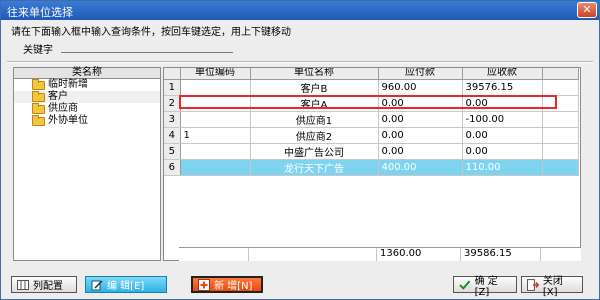  Describe the element at coordinates (151, 32) in the screenshot. I see `search-hint: 请在下面输入框中输入查询条件，按回车键选定，用上下键移动` at that location.